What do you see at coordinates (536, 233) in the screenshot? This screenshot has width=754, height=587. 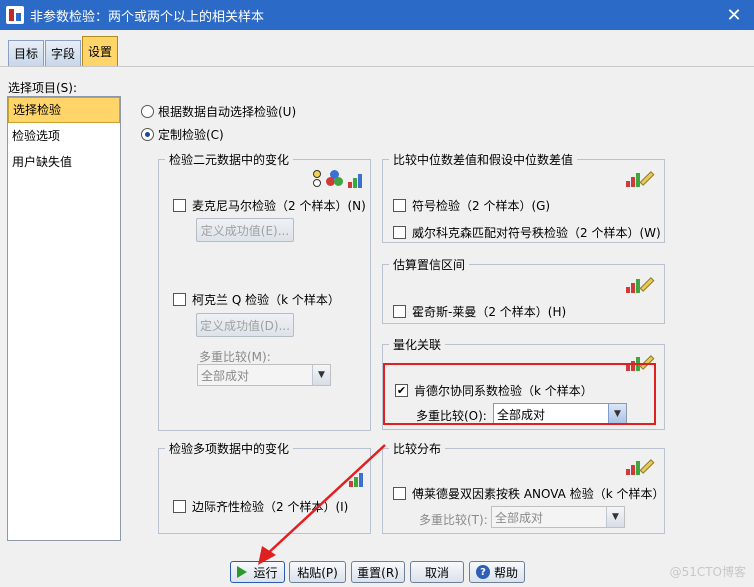 I see `wilcoxon-label: 威尔科克森匹配对符号秩检验（2 个样本）(W)` at bounding box center [536, 233].